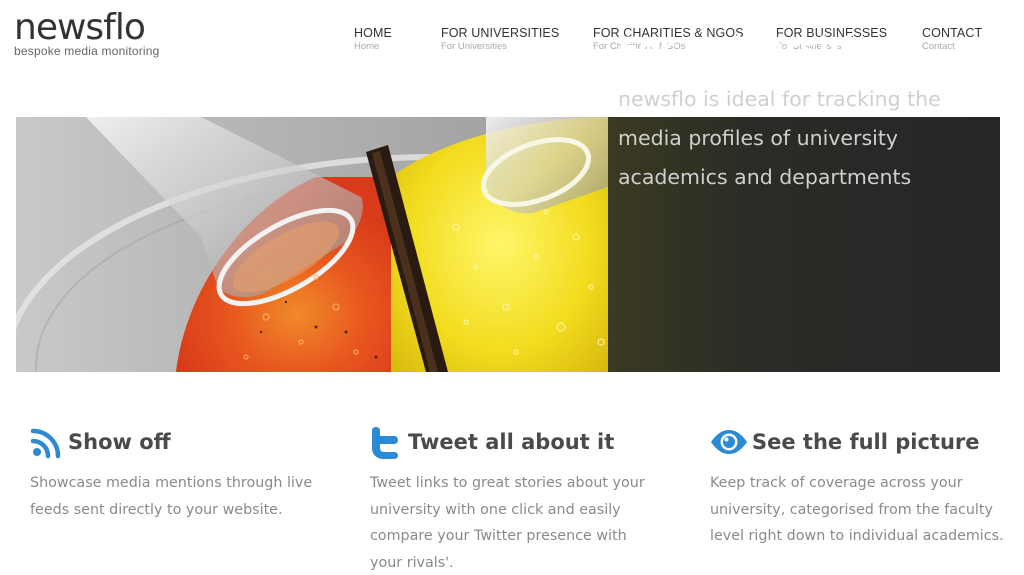 The image size is (1024, 575). I want to click on feature-title: See the full picture, so click(866, 442).